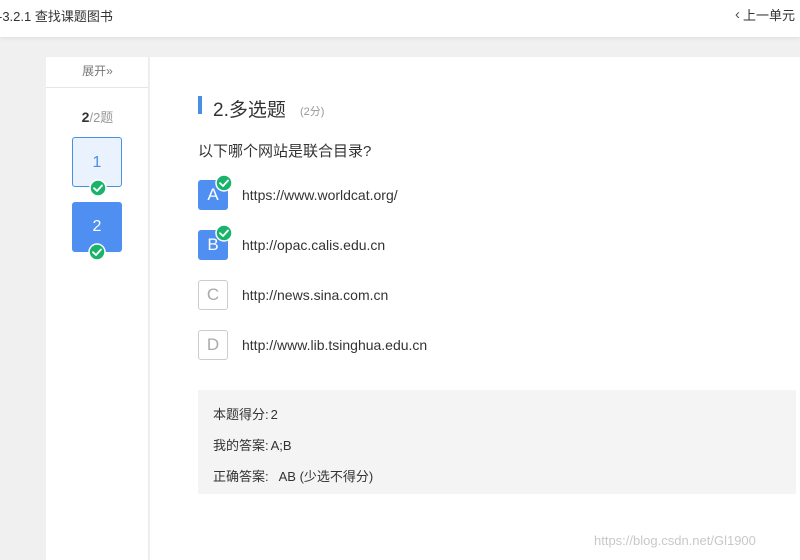  What do you see at coordinates (326, 476) in the screenshot?
I see `correct-answer-value: AB (少选不得分)` at bounding box center [326, 476].